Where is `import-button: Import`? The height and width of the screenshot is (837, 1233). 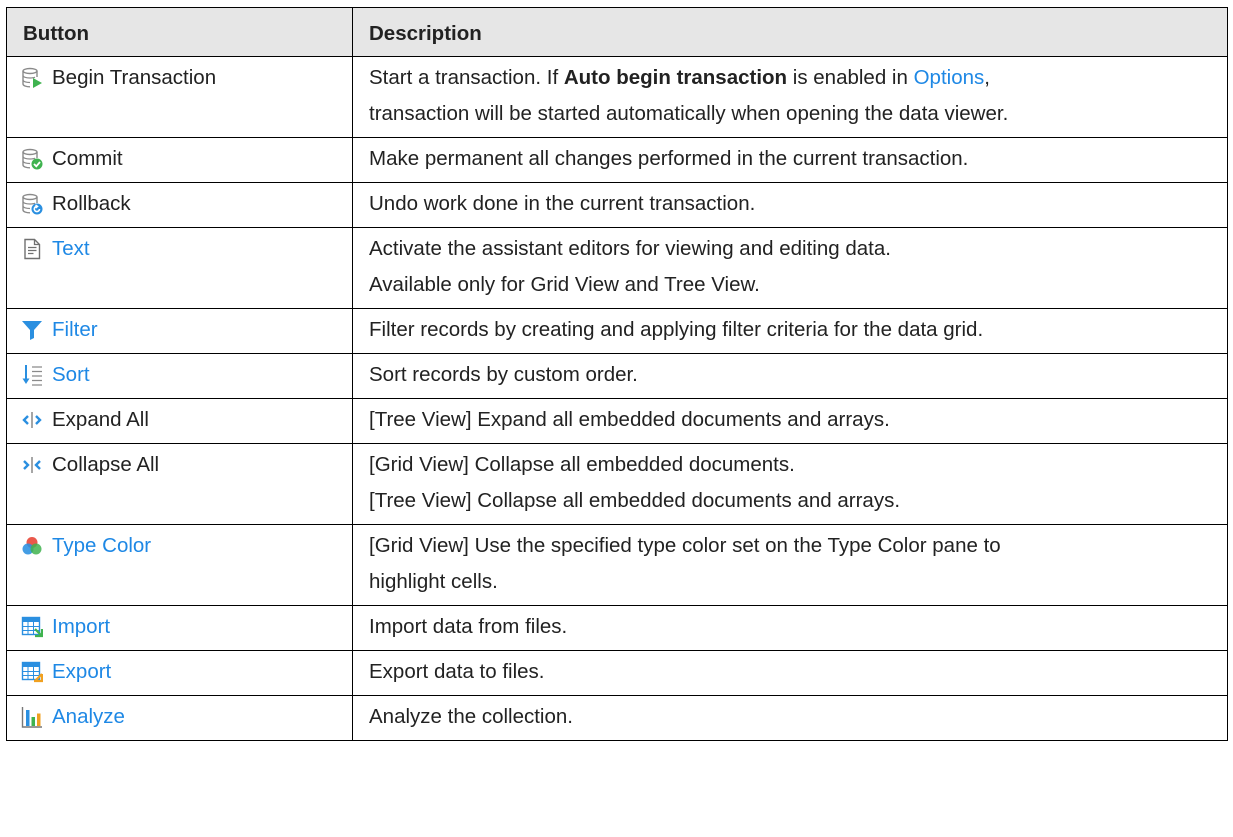 import-button: Import is located at coordinates (81, 627).